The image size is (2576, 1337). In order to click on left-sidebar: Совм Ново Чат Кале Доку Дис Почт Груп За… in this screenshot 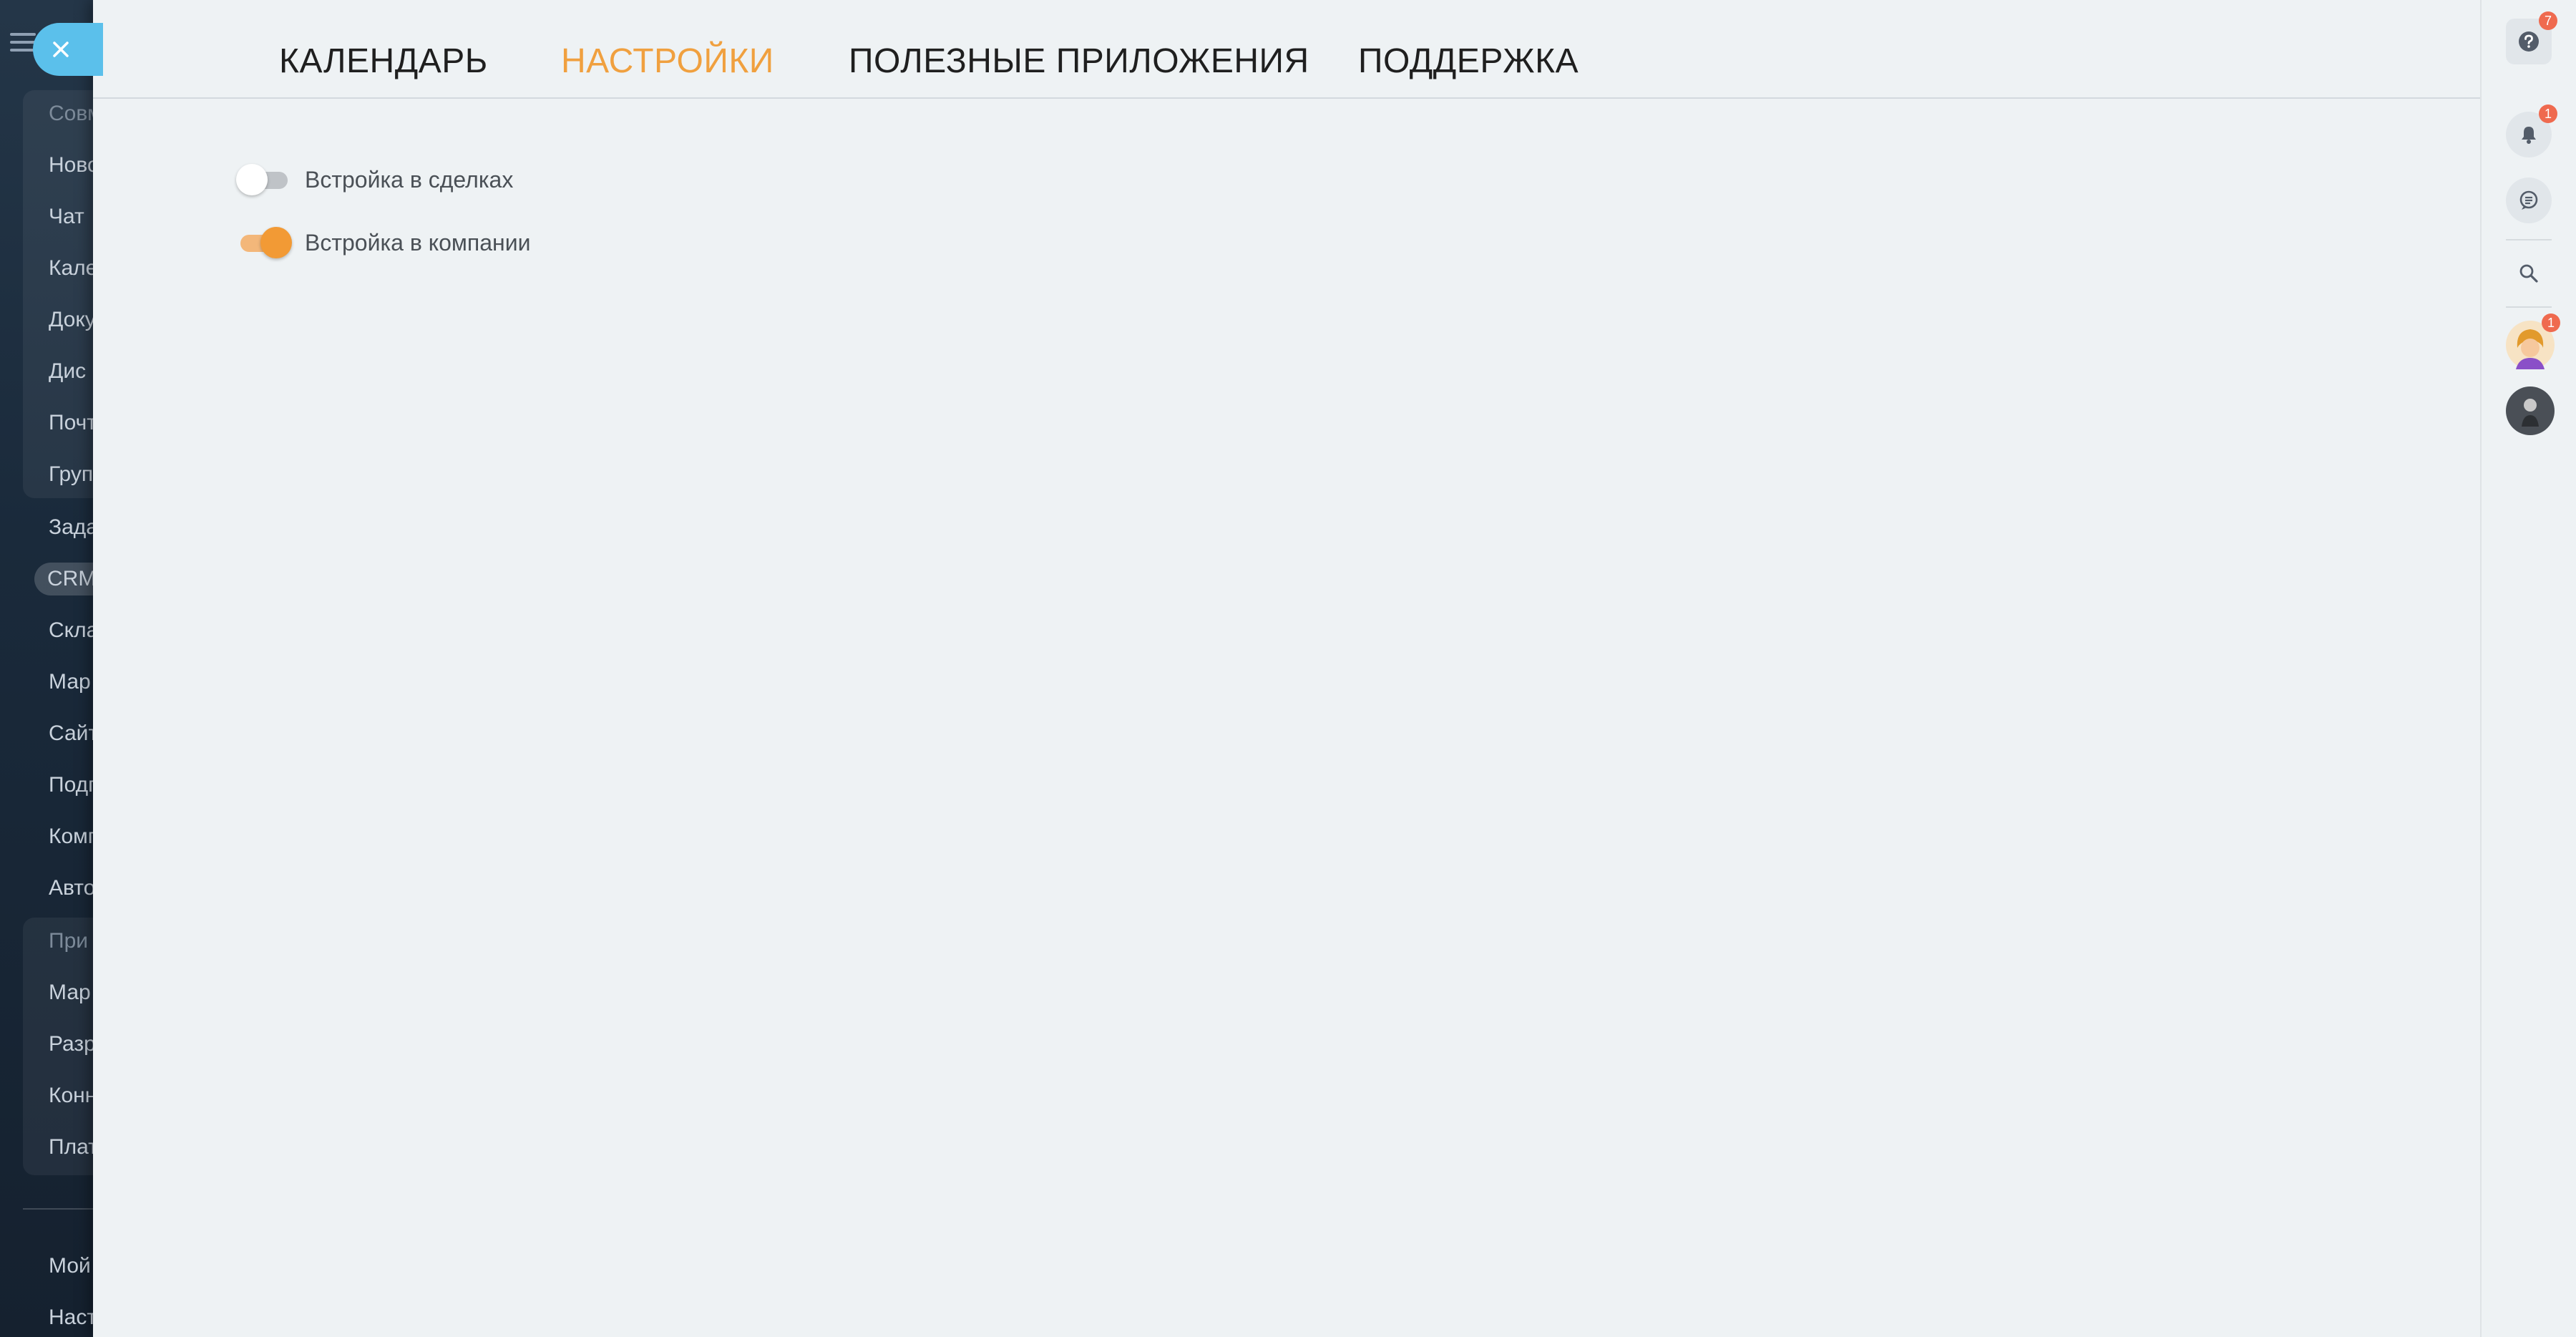, I will do `click(50, 668)`.